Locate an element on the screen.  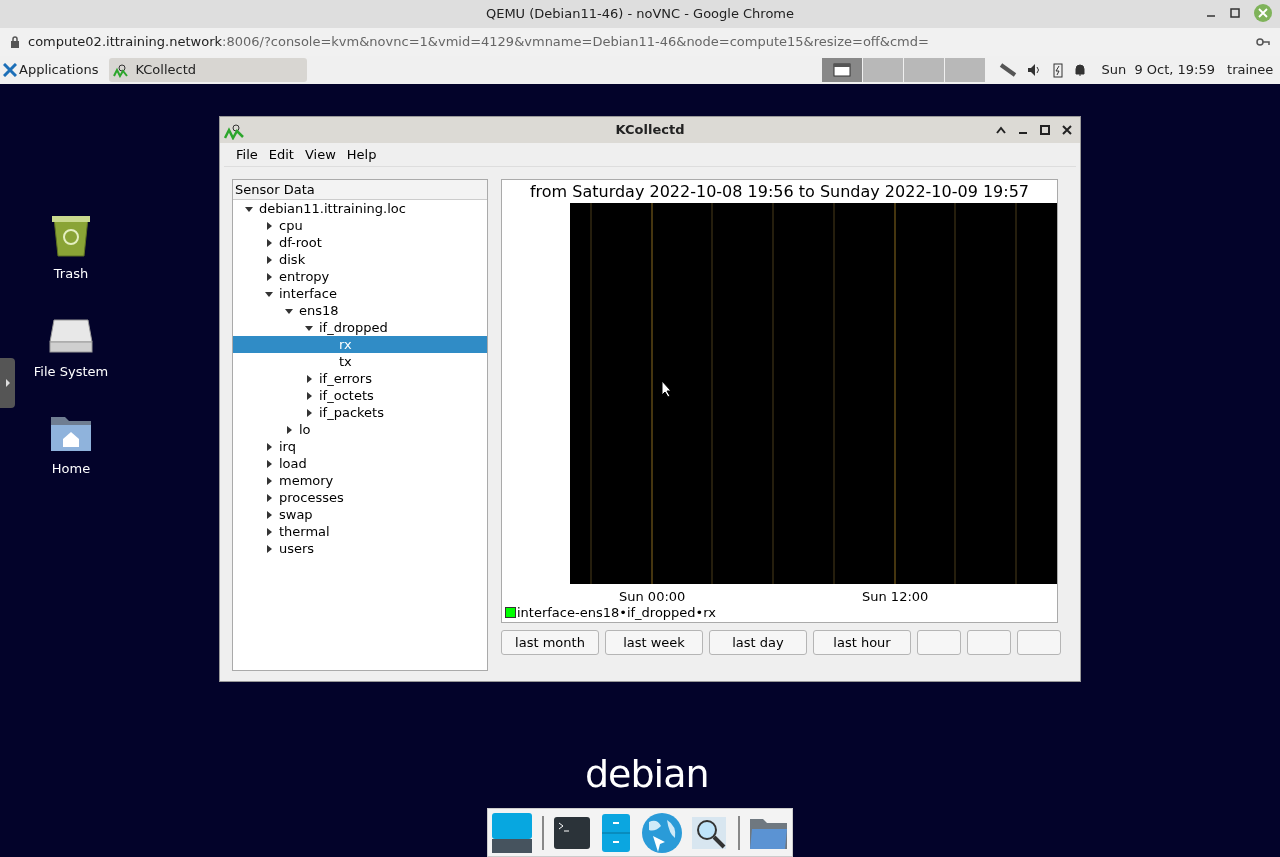
menu-item: Help is located at coordinates (361, 154).